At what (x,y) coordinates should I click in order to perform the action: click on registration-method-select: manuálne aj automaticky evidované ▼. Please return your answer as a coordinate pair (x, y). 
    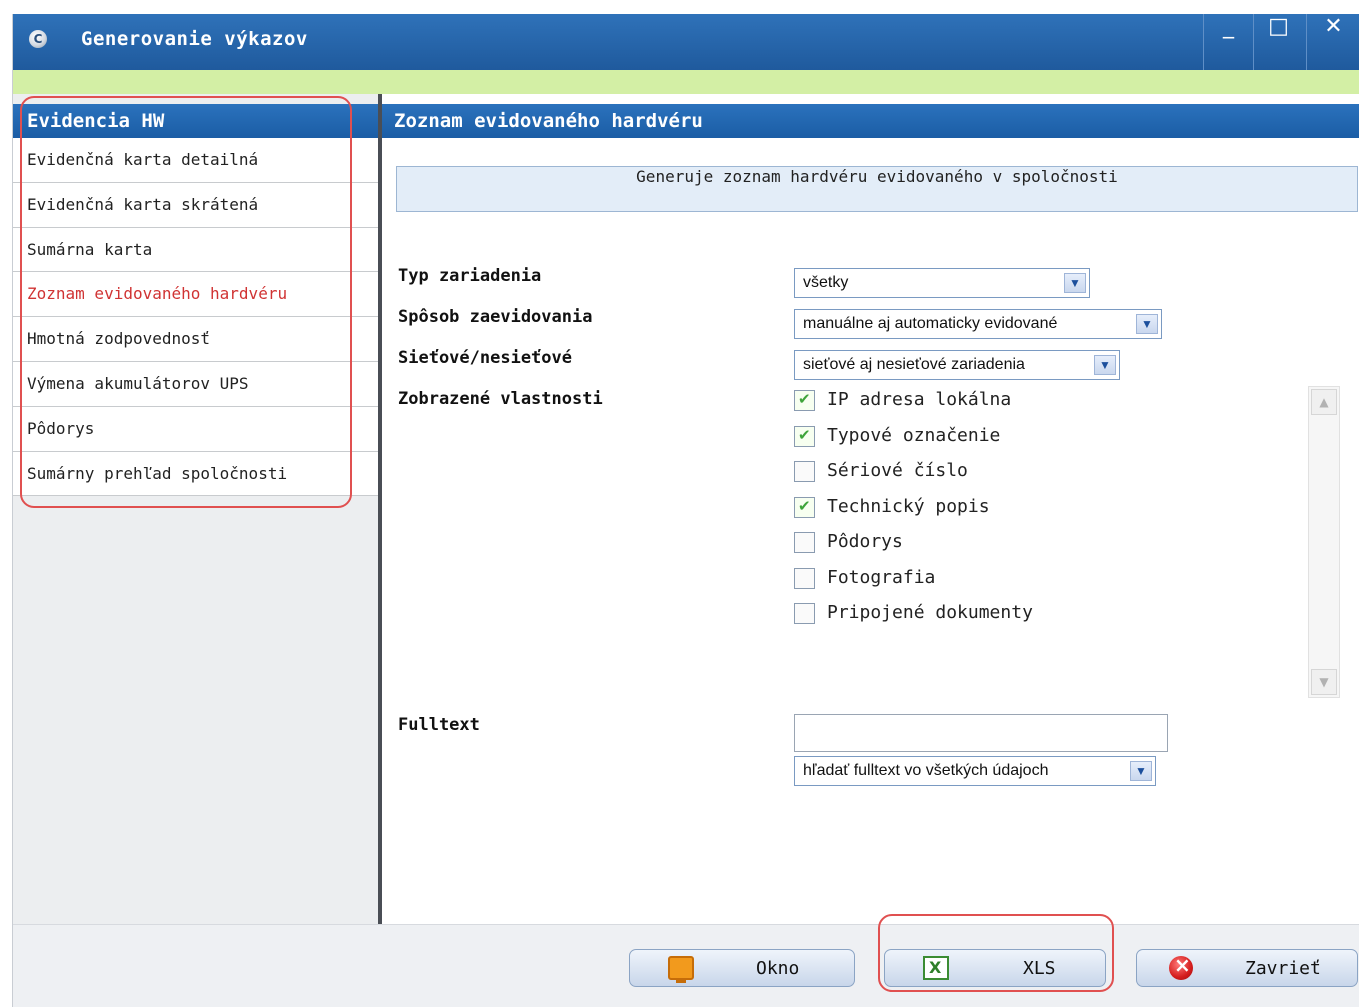
    Looking at the image, I should click on (978, 324).